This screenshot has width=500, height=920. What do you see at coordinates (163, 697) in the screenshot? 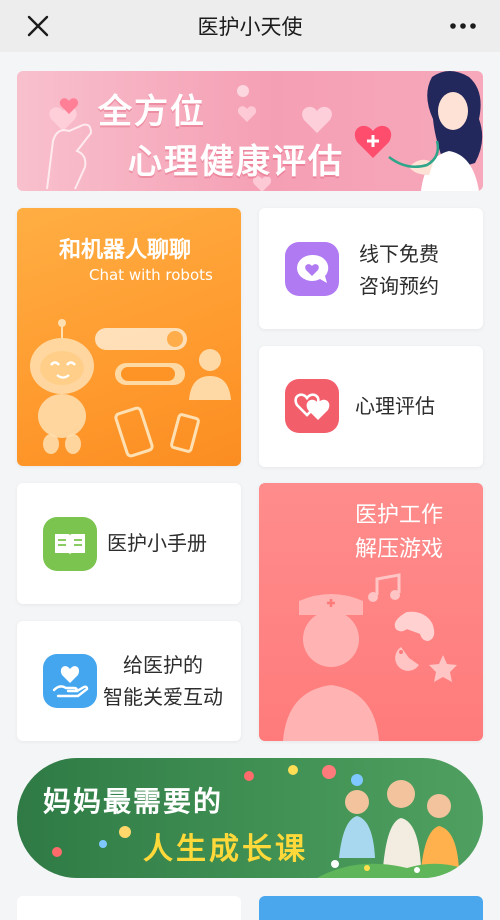
I see `care-line2: 智能关爱互动` at bounding box center [163, 697].